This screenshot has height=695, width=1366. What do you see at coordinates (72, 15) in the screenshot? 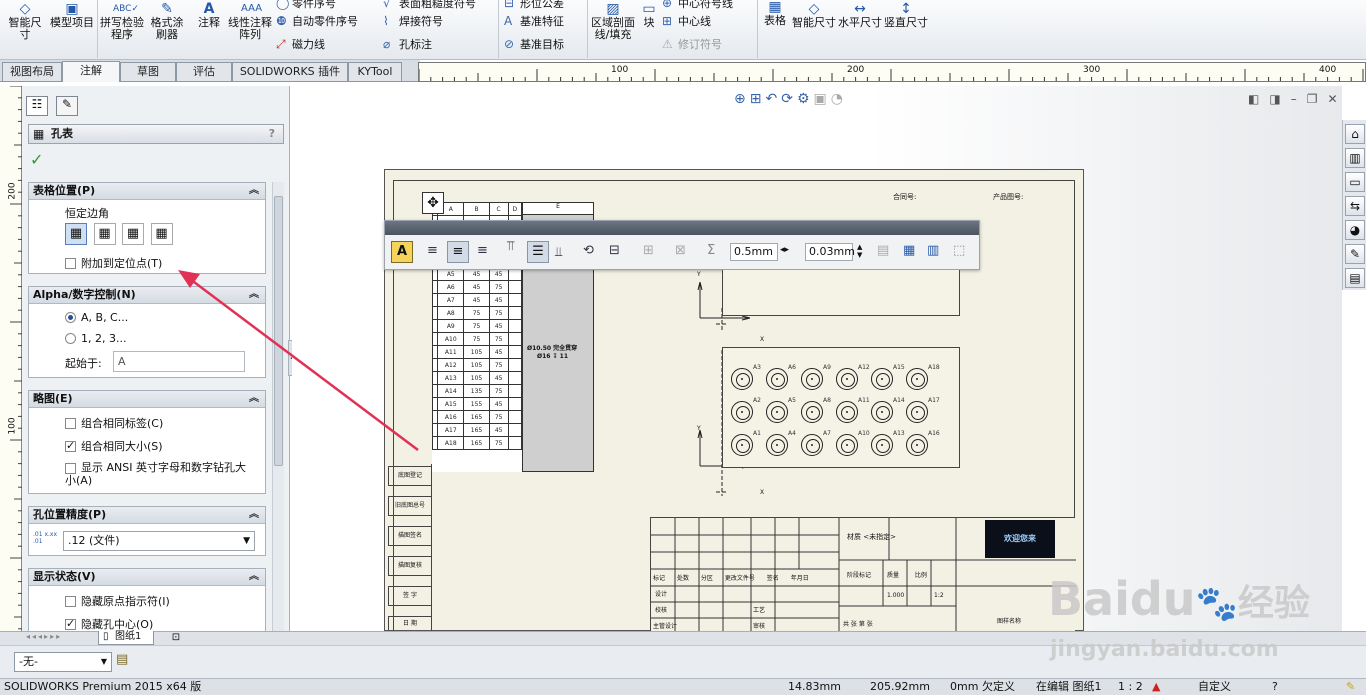
I see `model-items-button: ▣ 模型项目` at bounding box center [72, 15].